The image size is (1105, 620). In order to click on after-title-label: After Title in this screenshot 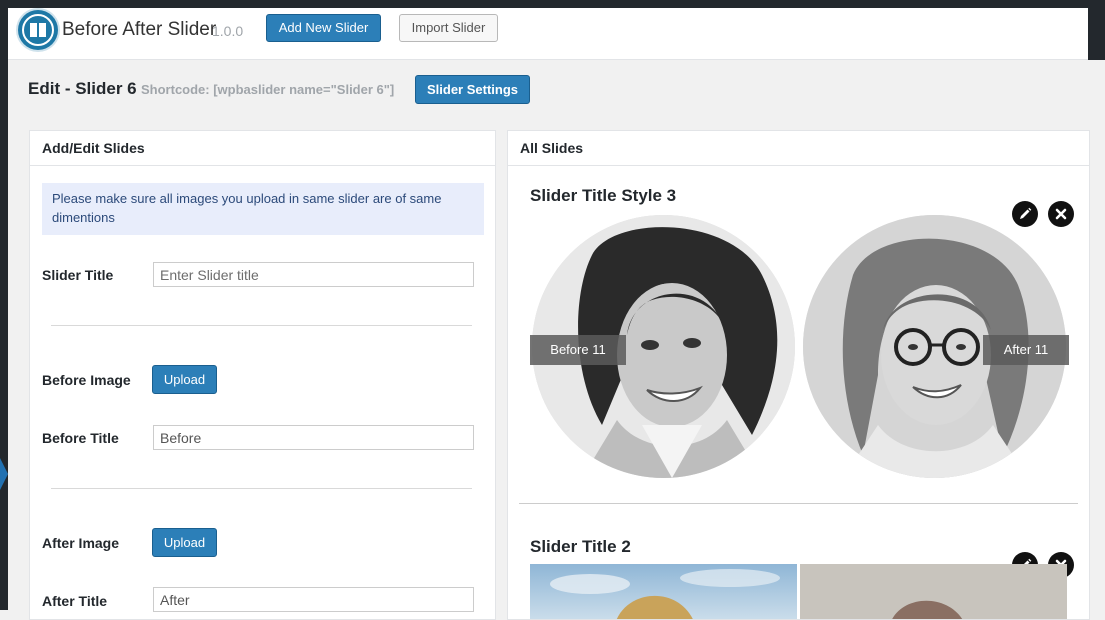, I will do `click(75, 601)`.